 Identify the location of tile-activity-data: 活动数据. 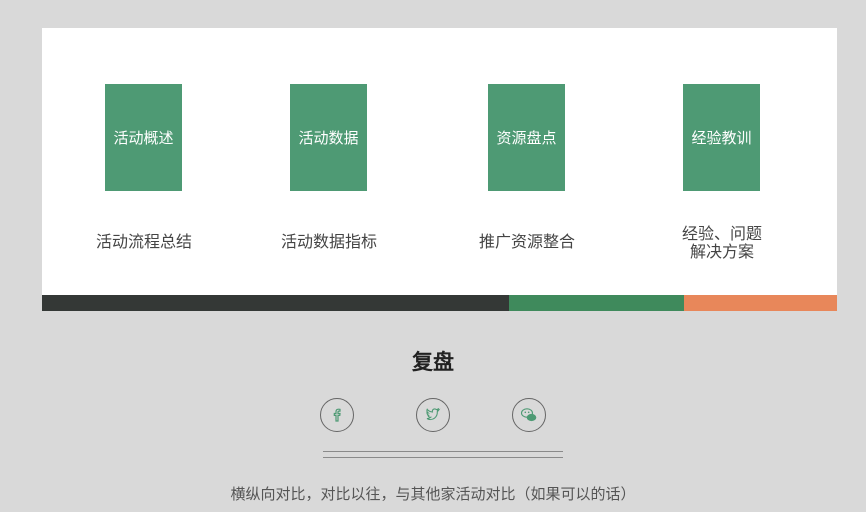
(328, 137).